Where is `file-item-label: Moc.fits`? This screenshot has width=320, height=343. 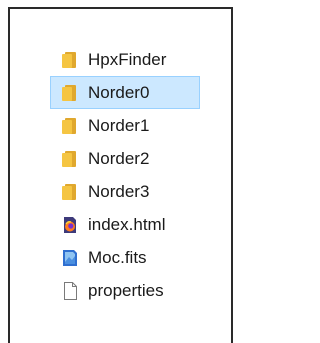 file-item-label: Moc.fits is located at coordinates (117, 257).